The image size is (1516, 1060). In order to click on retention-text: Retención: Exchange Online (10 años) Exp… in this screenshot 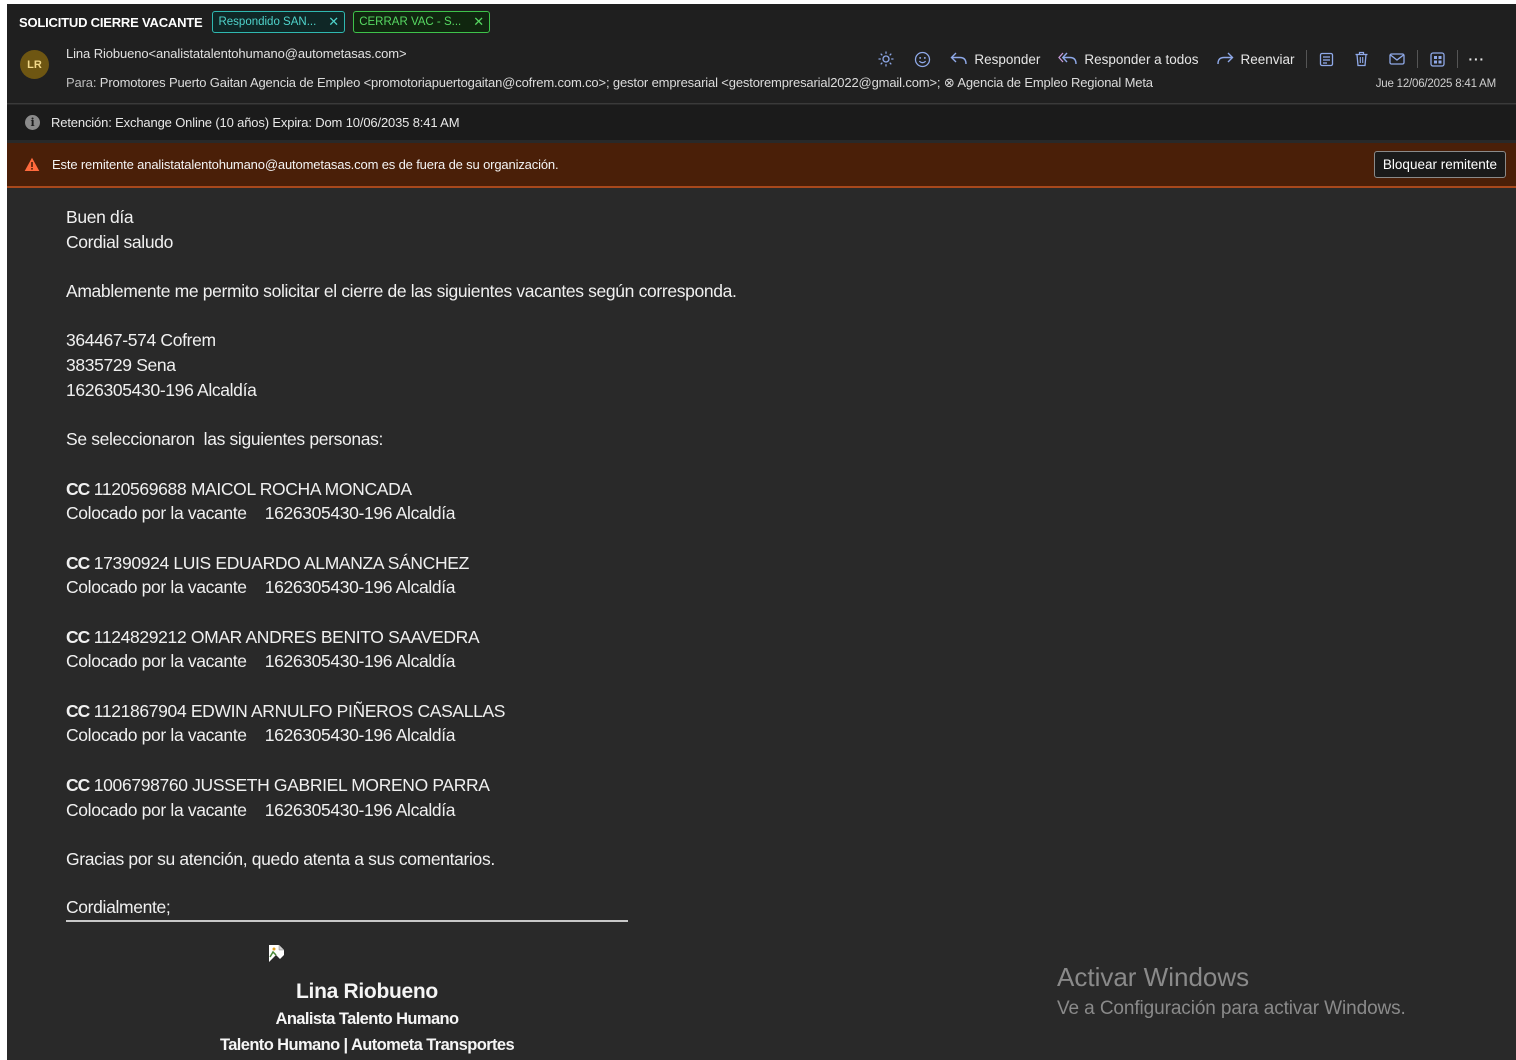, I will do `click(255, 122)`.